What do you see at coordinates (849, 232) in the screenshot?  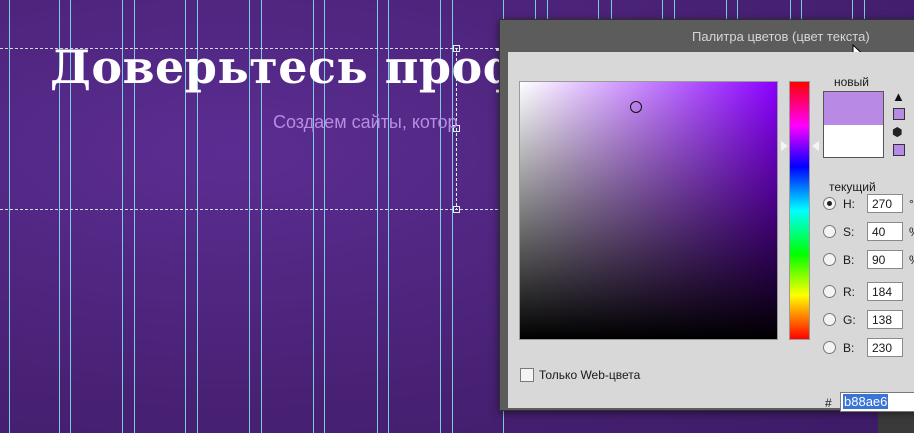 I see `channel-label: S:` at bounding box center [849, 232].